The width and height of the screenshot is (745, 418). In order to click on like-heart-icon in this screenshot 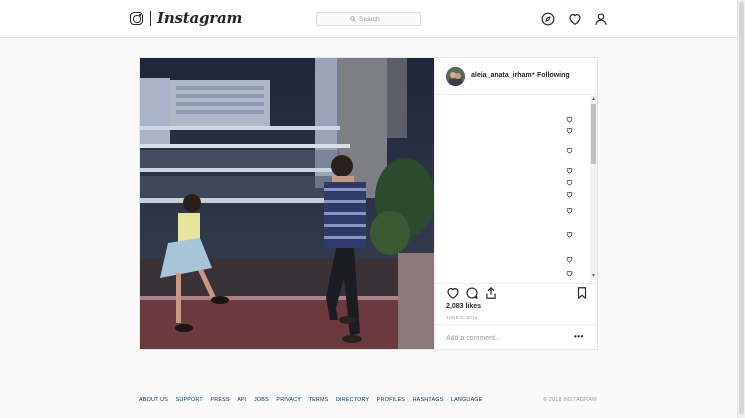, I will do `click(453, 293)`.